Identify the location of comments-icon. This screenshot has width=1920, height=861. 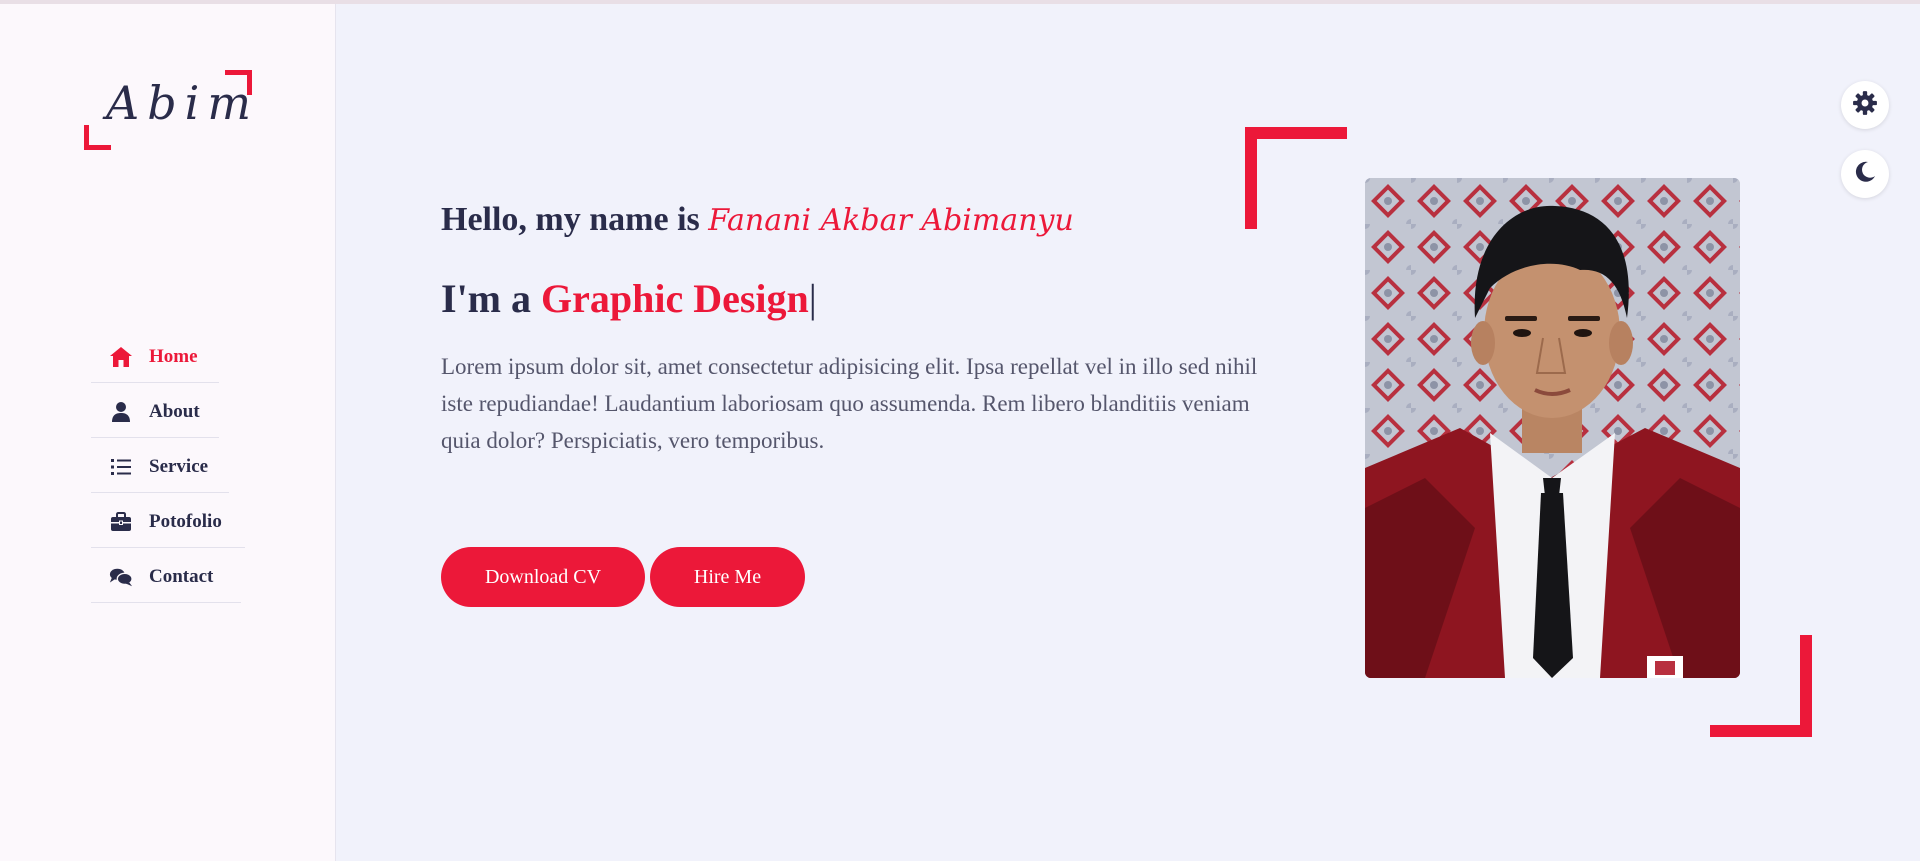
(121, 577).